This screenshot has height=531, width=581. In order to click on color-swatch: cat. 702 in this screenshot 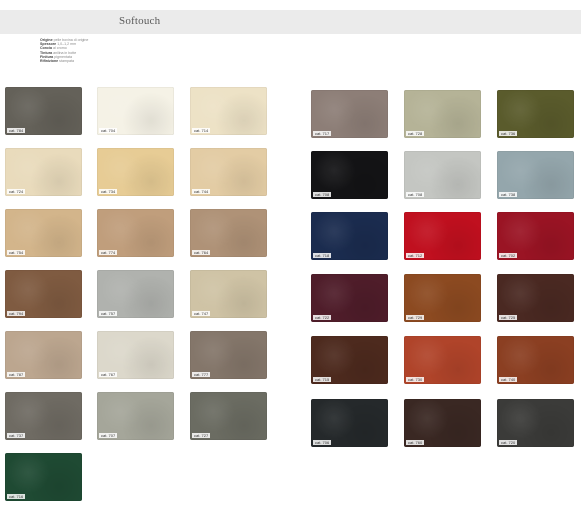, I will do `click(535, 236)`.